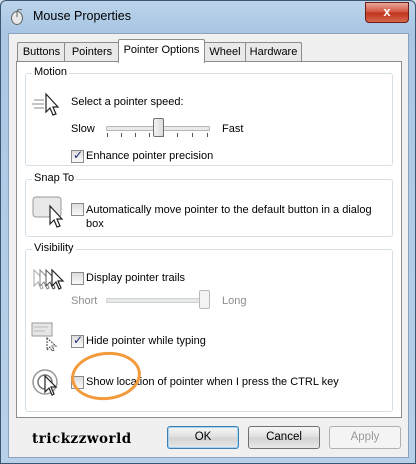 The width and height of the screenshot is (416, 464). What do you see at coordinates (84, 301) in the screenshot?
I see `short-label: Short` at bounding box center [84, 301].